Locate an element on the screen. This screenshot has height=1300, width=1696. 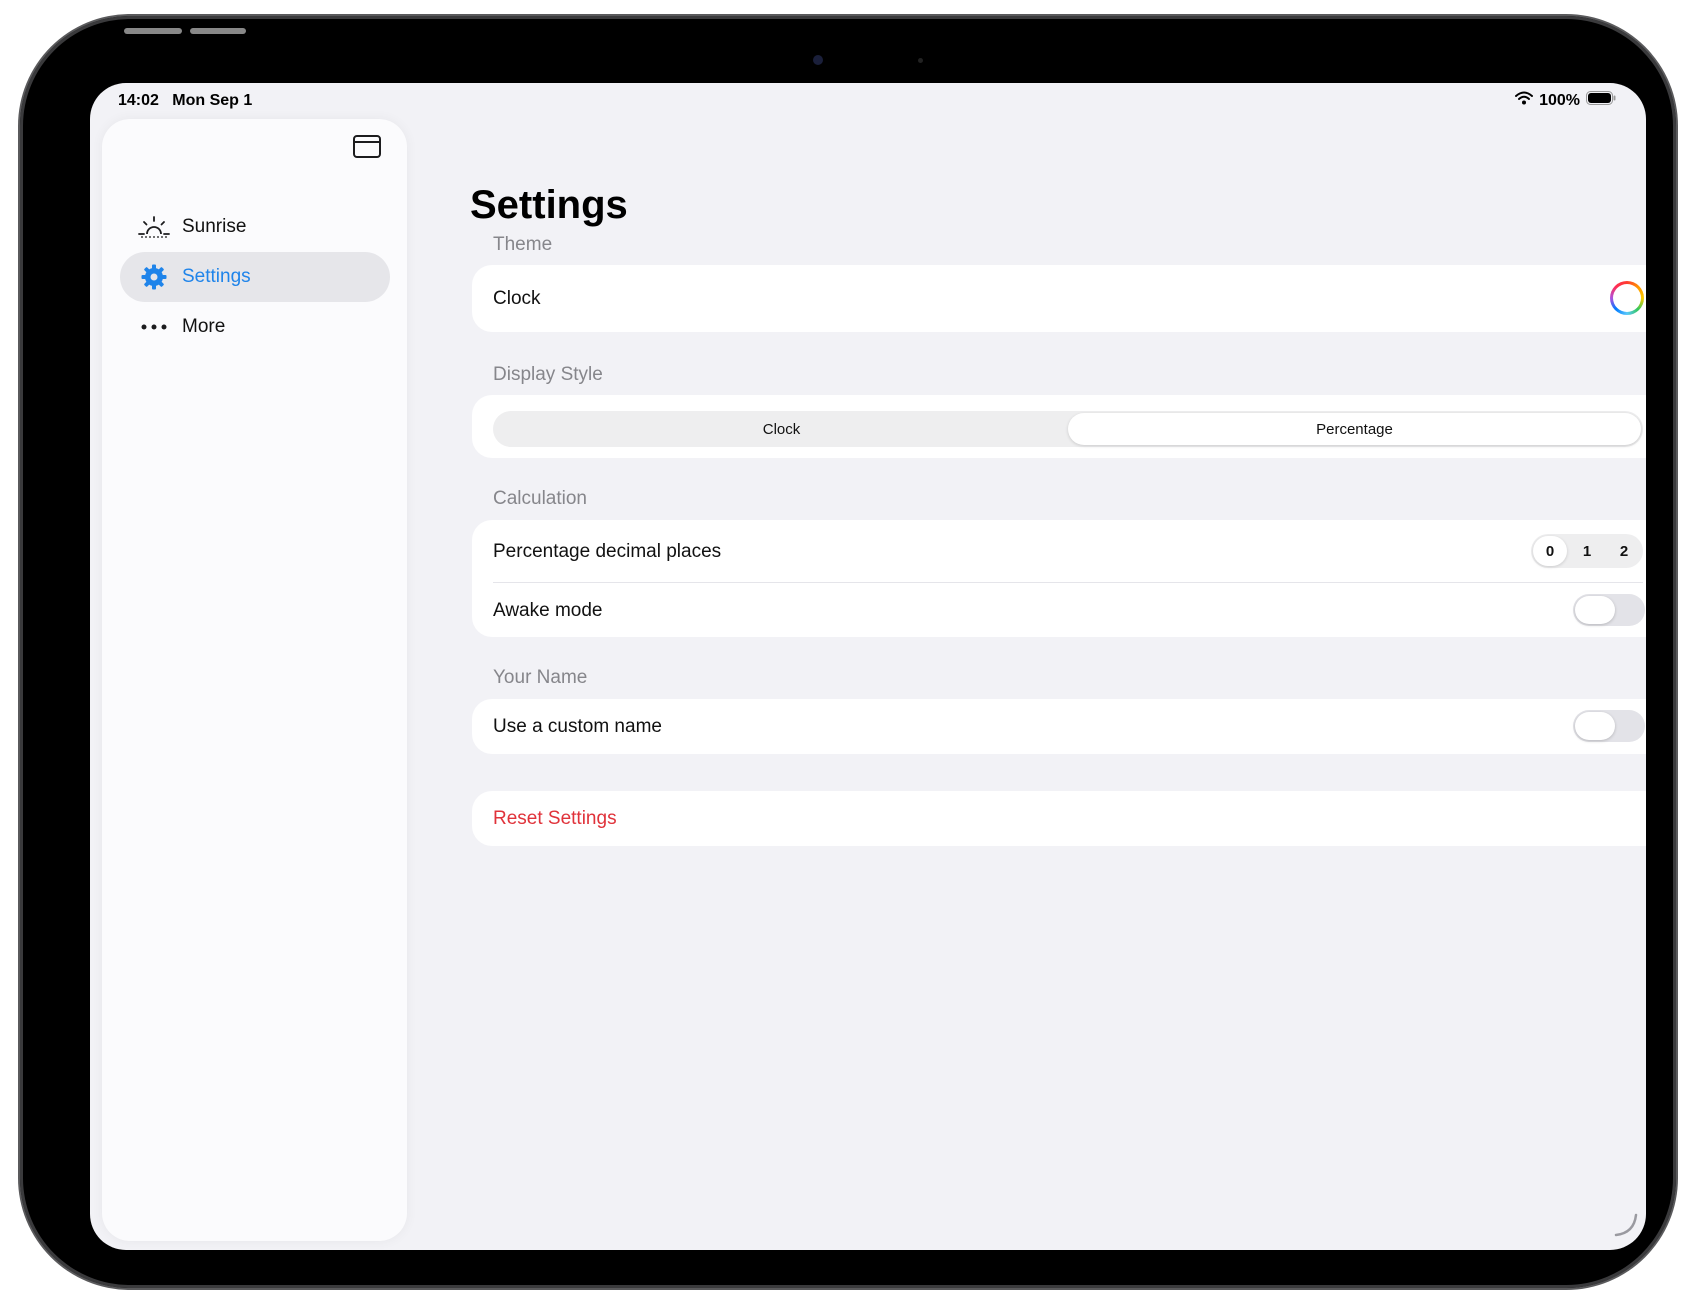
display-style-segmented-control: Clock Percentage is located at coordinates (1068, 429).